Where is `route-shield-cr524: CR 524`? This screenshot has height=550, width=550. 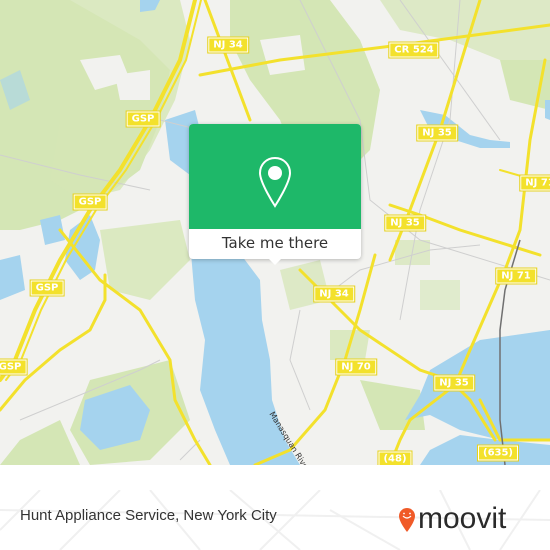 route-shield-cr524: CR 524 is located at coordinates (414, 50).